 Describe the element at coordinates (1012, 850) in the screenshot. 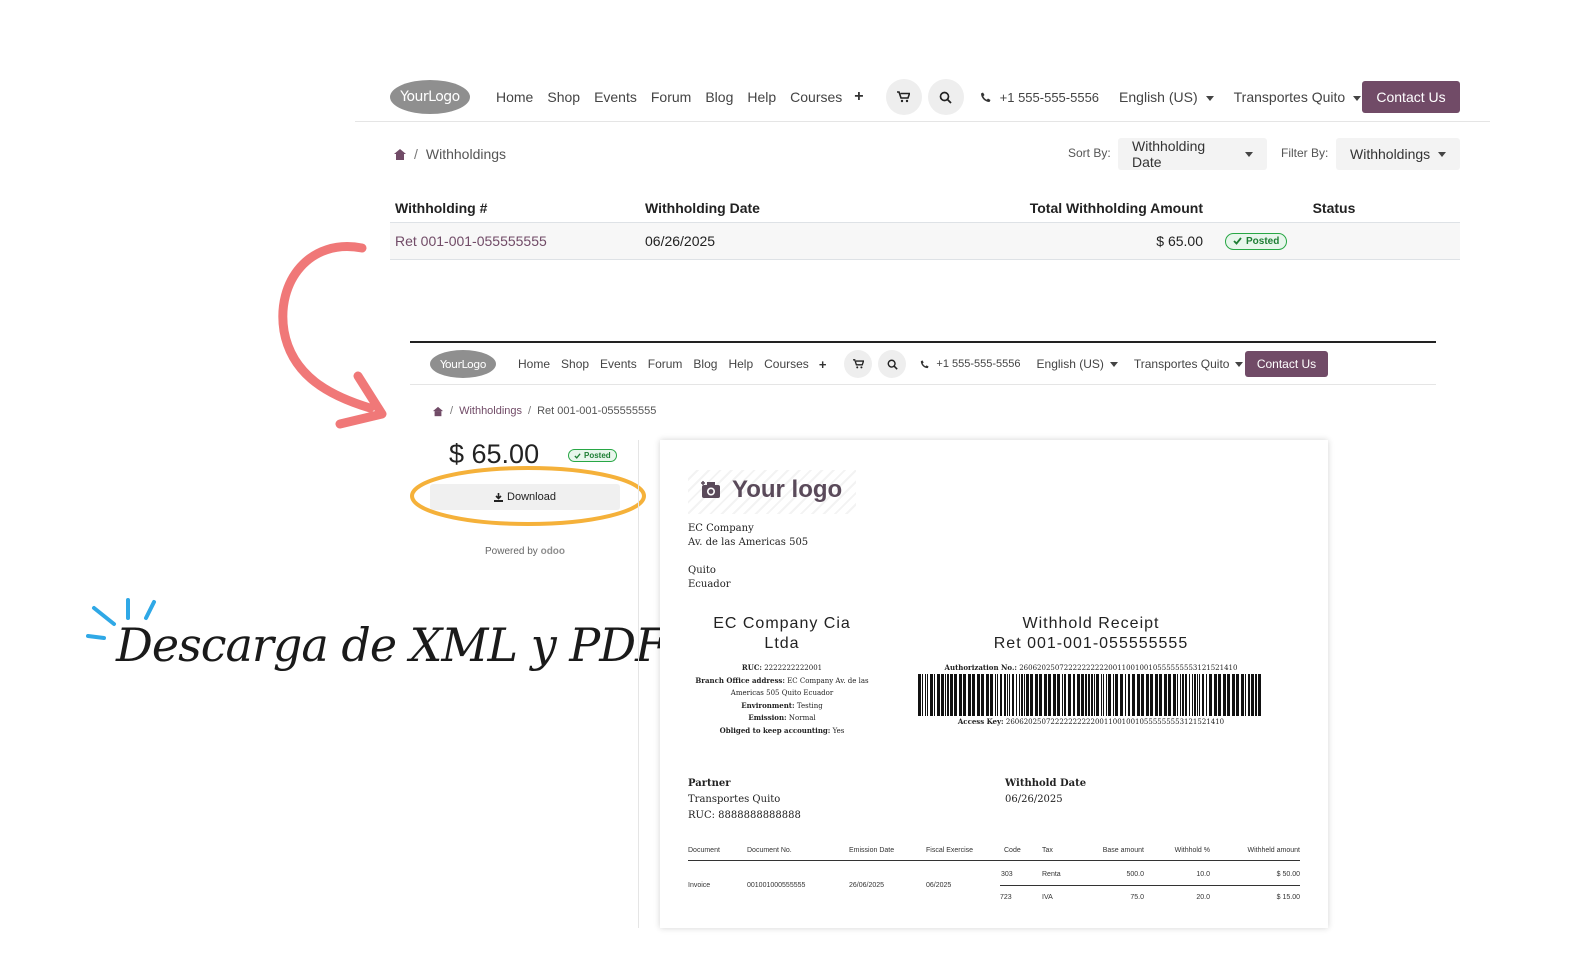

I see `th-code: Code` at that location.